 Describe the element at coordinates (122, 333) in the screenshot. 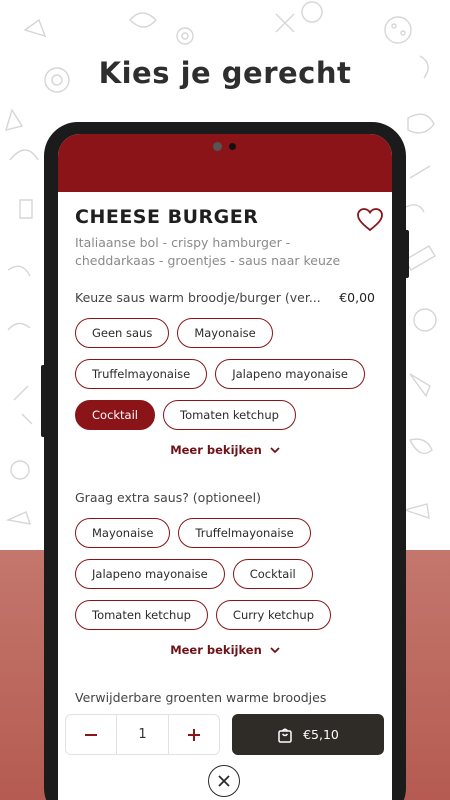

I see `option-chip-geen-saus: Geen saus` at that location.